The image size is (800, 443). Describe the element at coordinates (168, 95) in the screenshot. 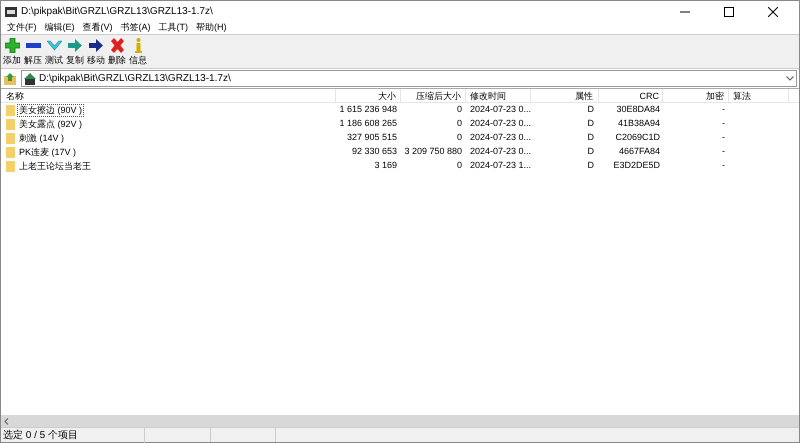

I see `column-header: 名称` at that location.